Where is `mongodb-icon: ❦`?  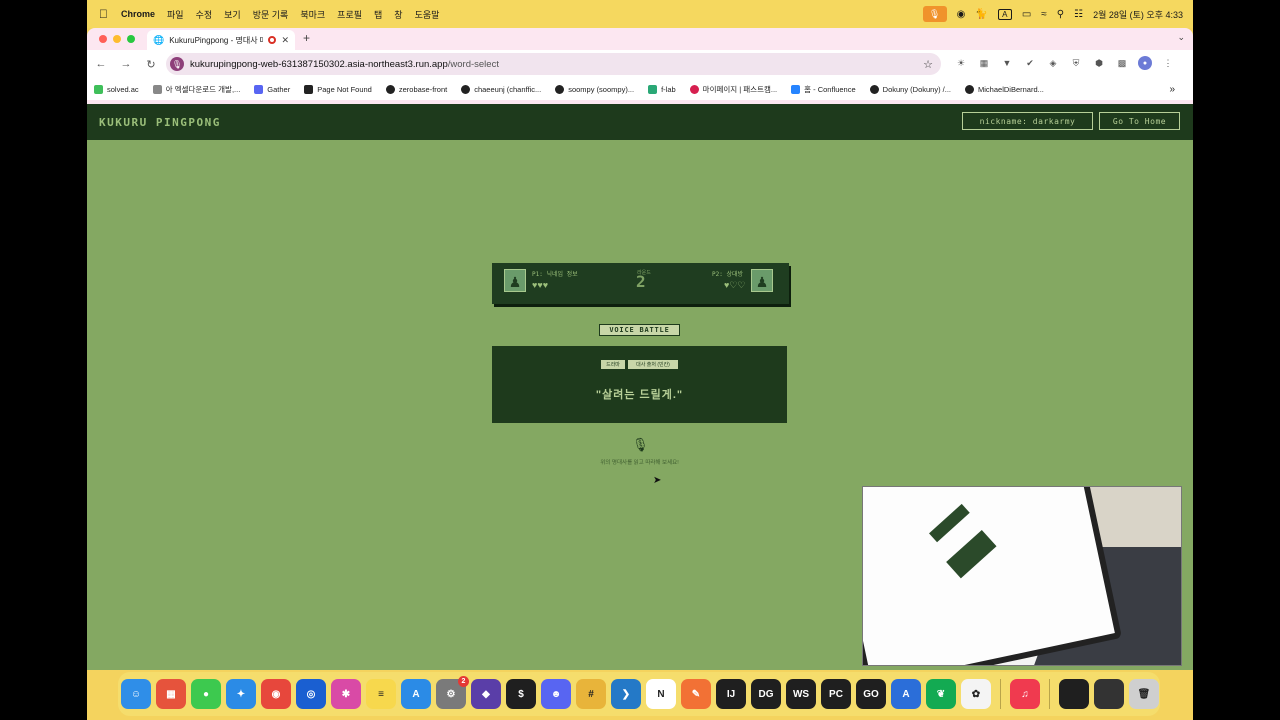
mongodb-icon: ❦ is located at coordinates (941, 694).